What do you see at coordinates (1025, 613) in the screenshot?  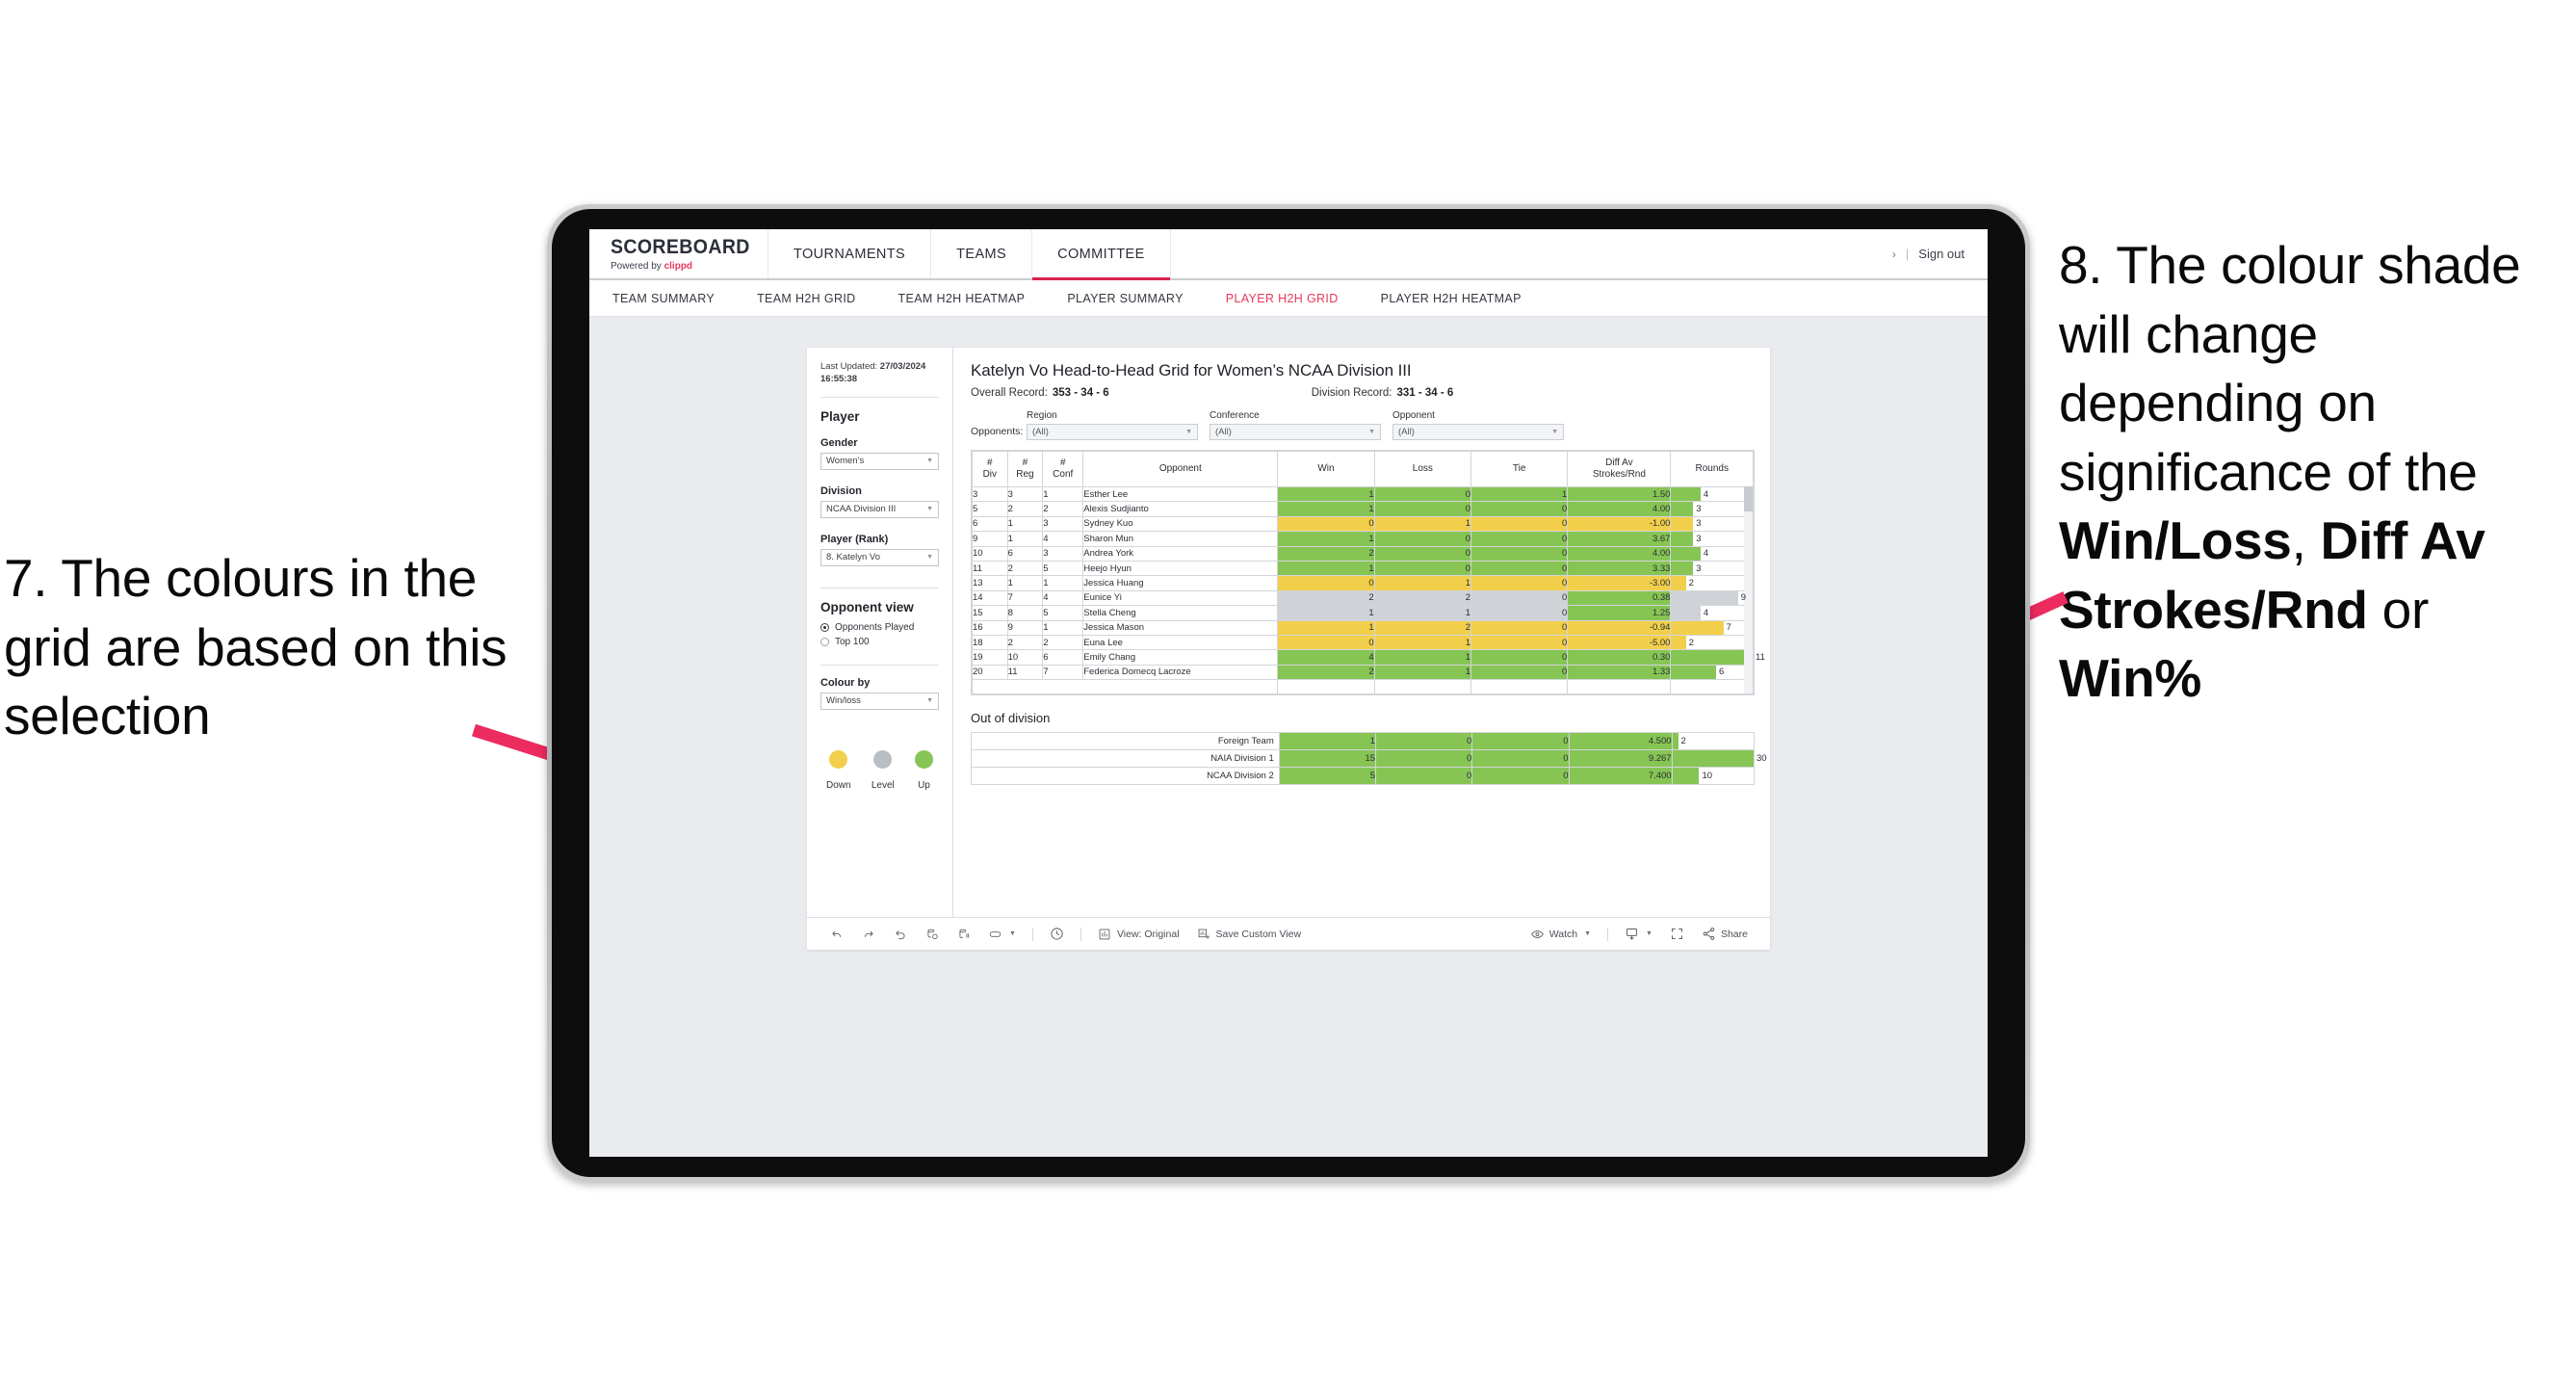 I see `cell-reg: 8` at bounding box center [1025, 613].